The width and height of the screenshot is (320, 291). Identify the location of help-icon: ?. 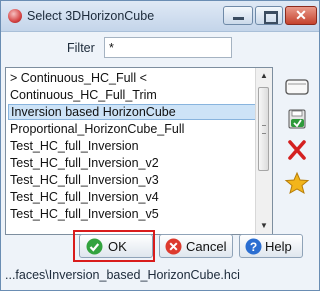
(253, 246).